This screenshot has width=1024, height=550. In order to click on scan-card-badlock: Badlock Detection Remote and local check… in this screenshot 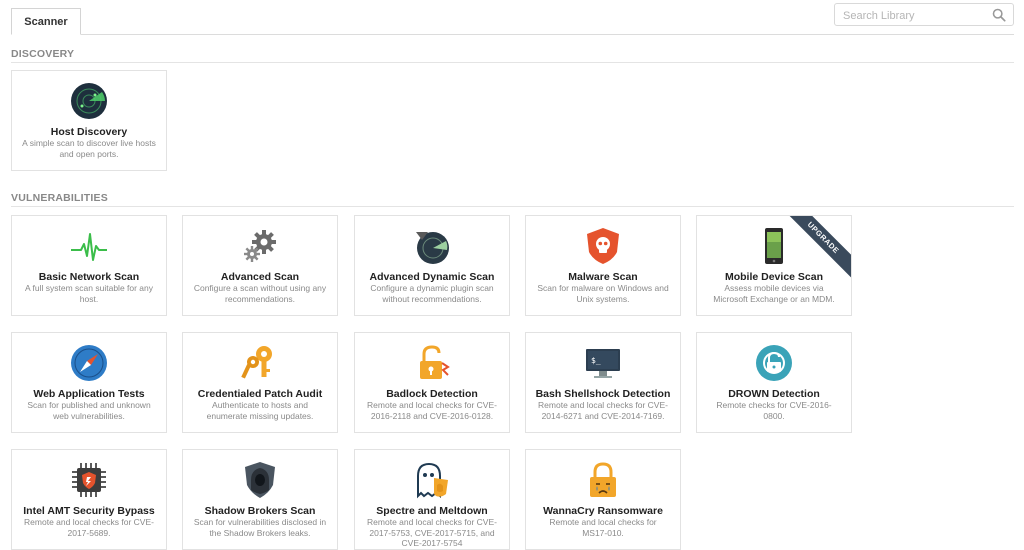, I will do `click(432, 382)`.